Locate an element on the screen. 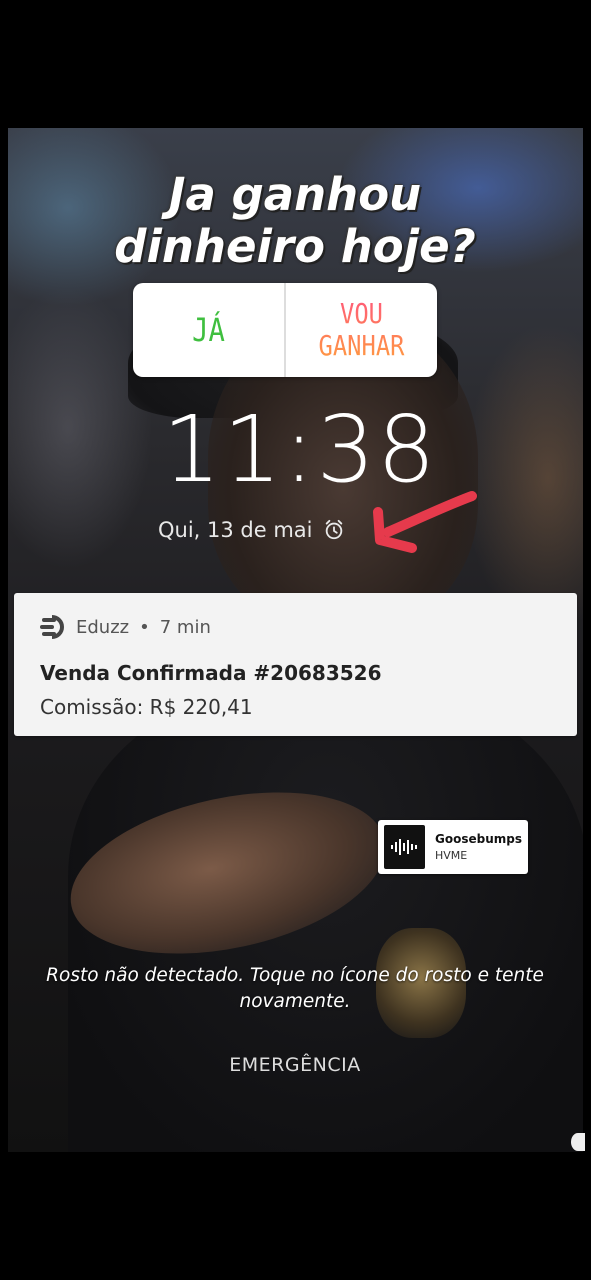 This screenshot has width=591, height=1280. notification-age: 7 min is located at coordinates (185, 627).